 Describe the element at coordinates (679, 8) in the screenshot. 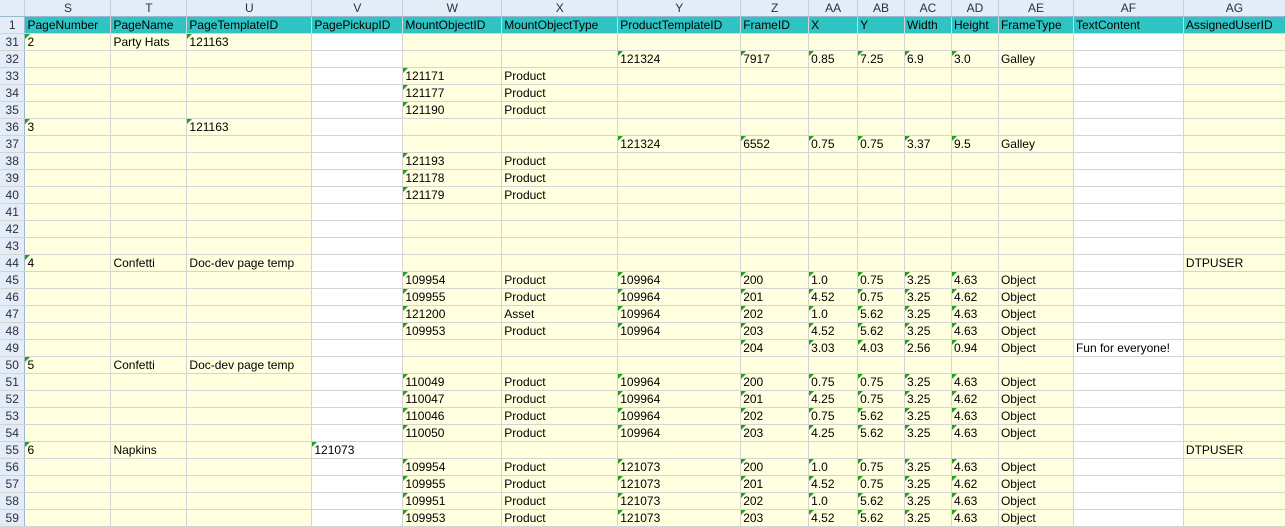

I see `column-letter: Y` at that location.